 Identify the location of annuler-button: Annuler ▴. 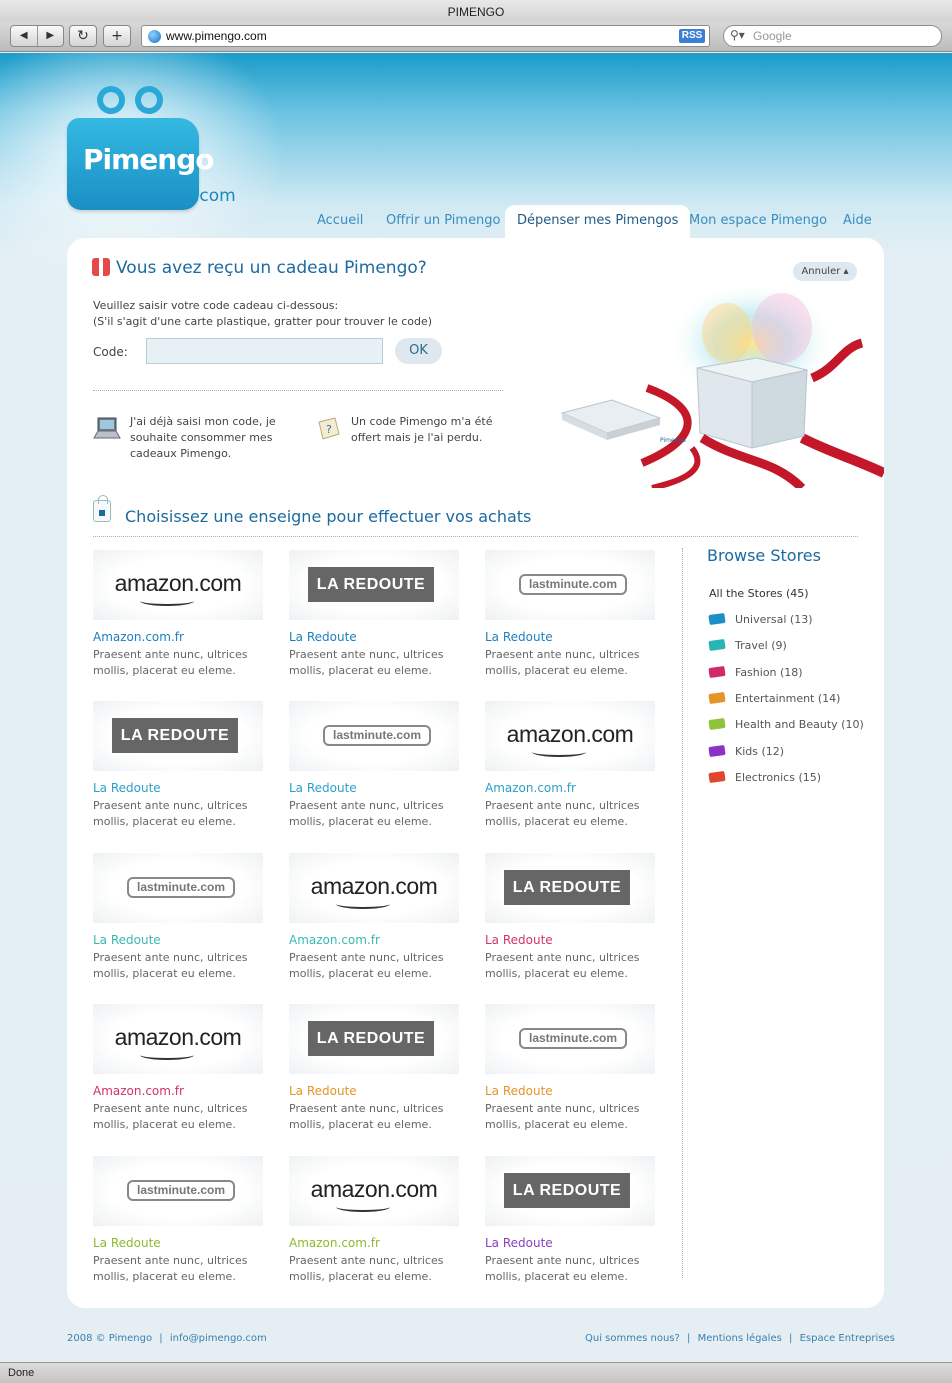
(825, 271).